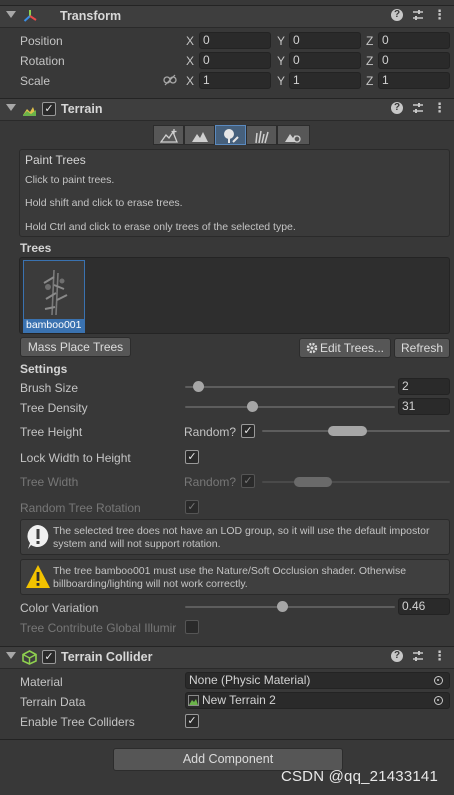 The width and height of the screenshot is (454, 795). What do you see at coordinates (42, 61) in the screenshot?
I see `rotation-label: Rotation` at bounding box center [42, 61].